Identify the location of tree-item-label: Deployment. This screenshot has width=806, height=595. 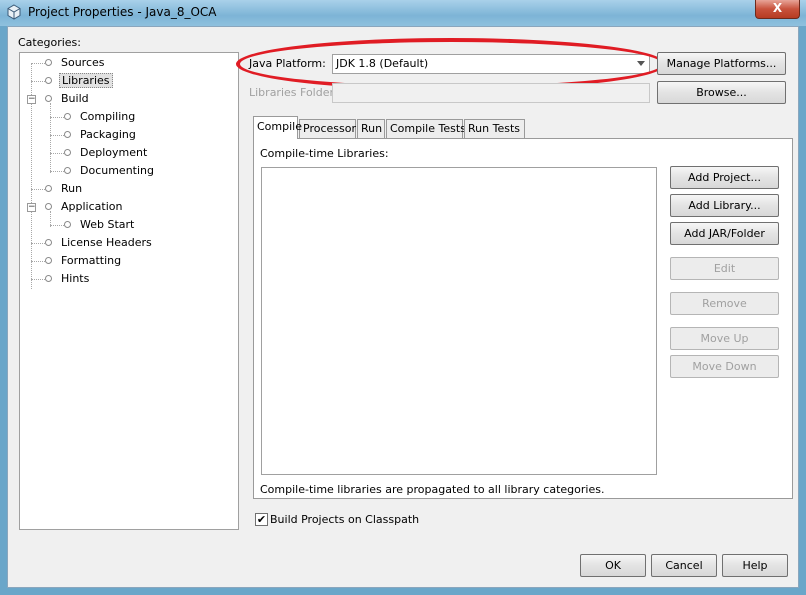
(114, 152).